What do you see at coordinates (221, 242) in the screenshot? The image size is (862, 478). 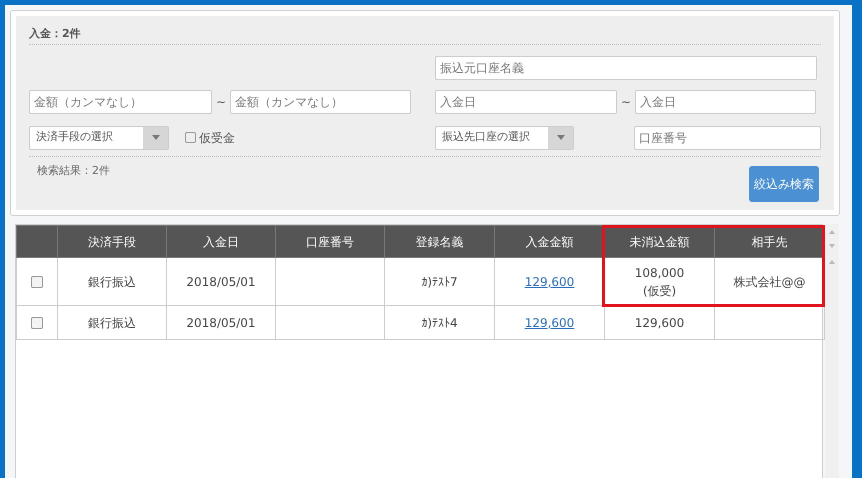 I see `column-header: 入金日` at bounding box center [221, 242].